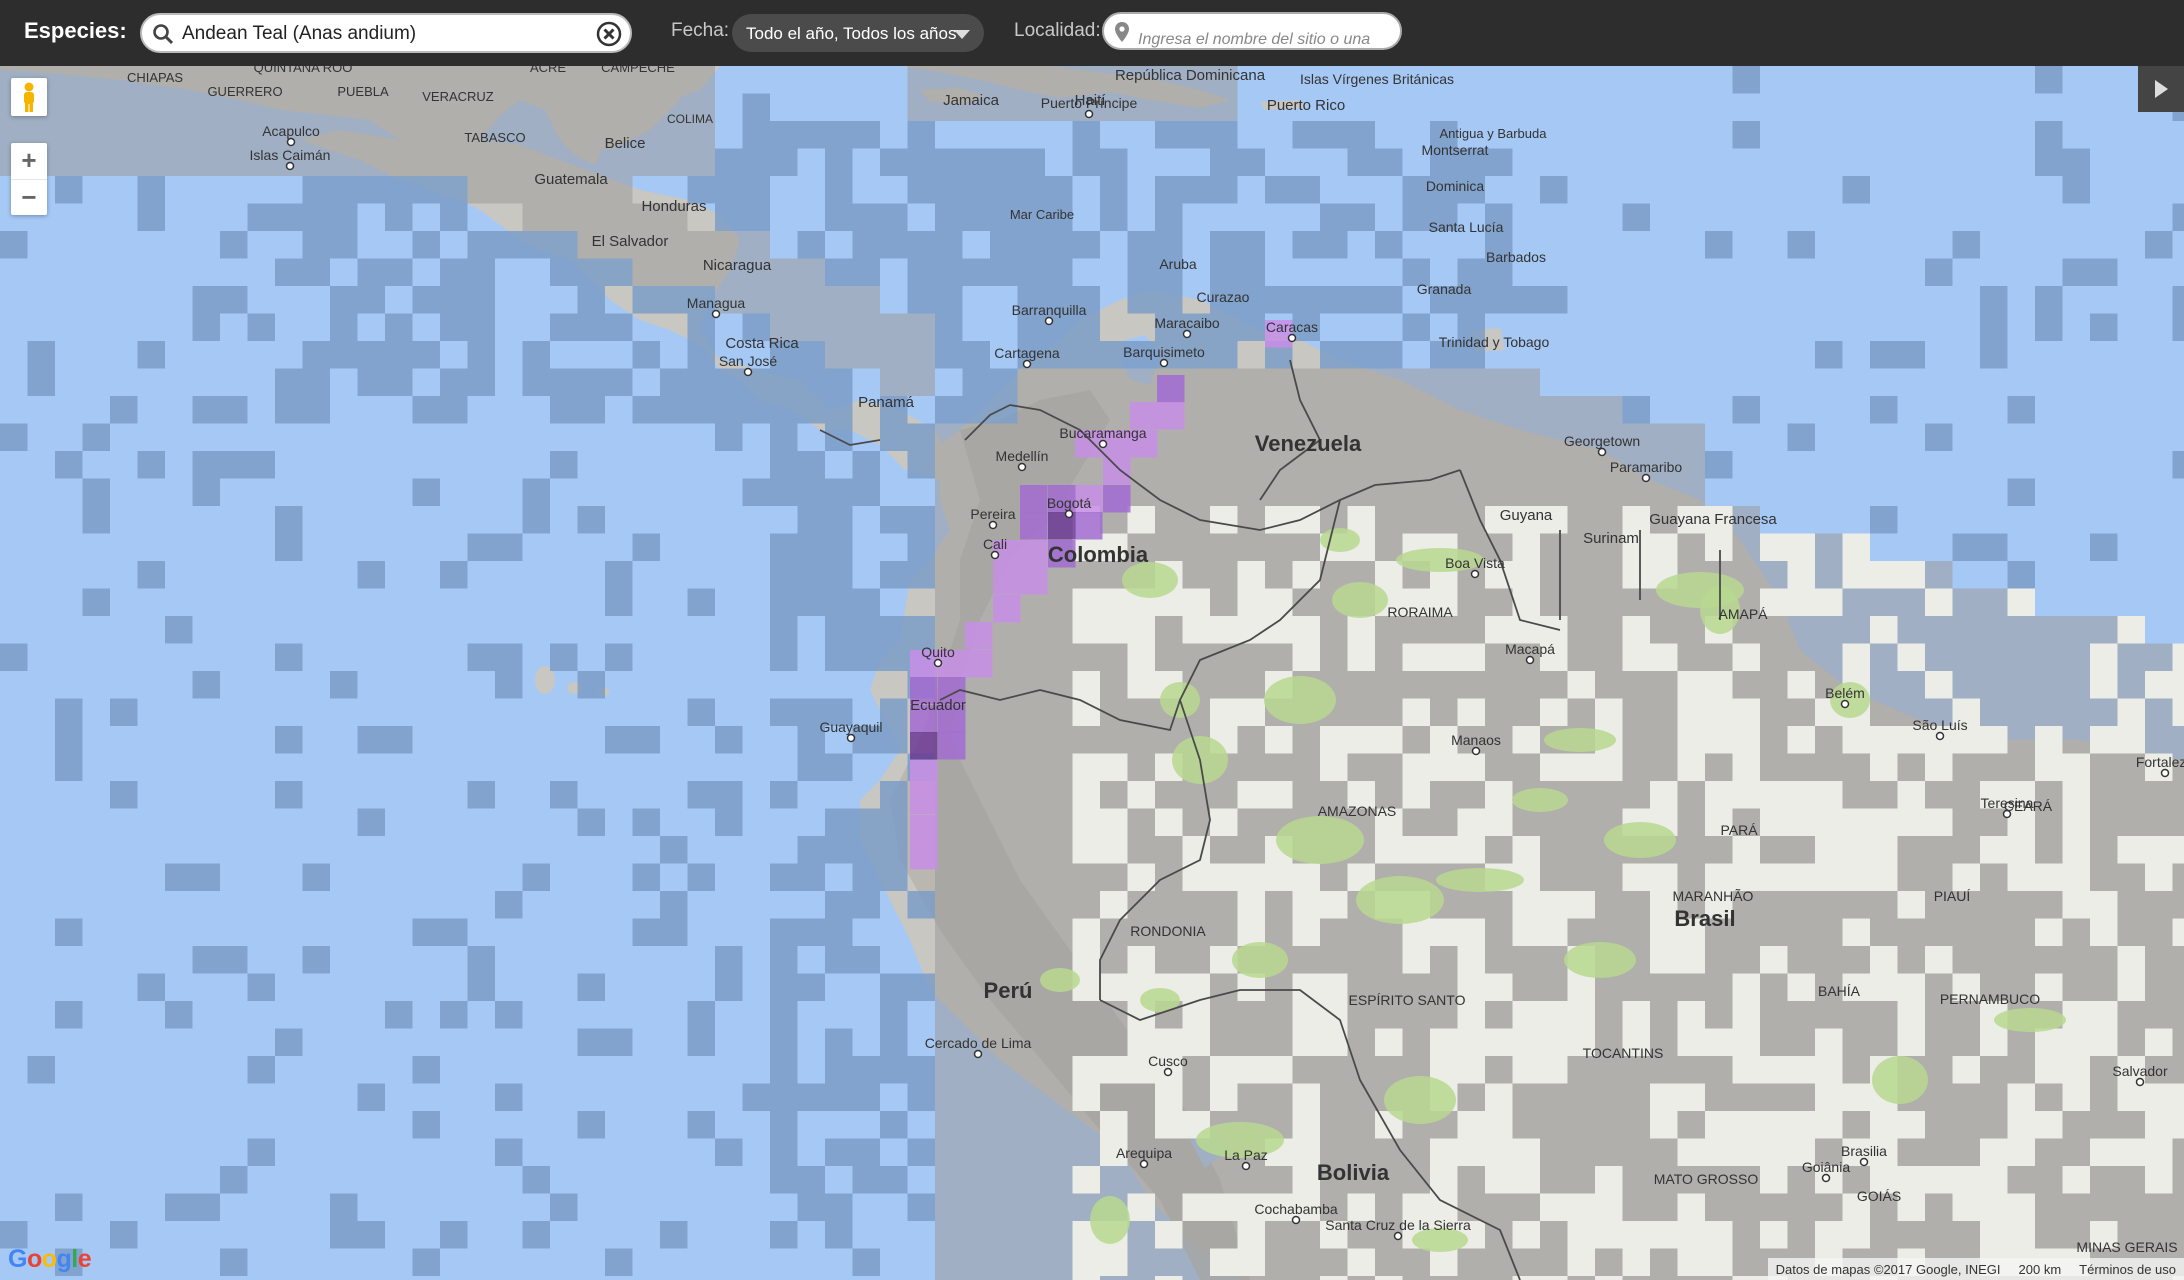  I want to click on street-view-pegman, so click(29, 97).